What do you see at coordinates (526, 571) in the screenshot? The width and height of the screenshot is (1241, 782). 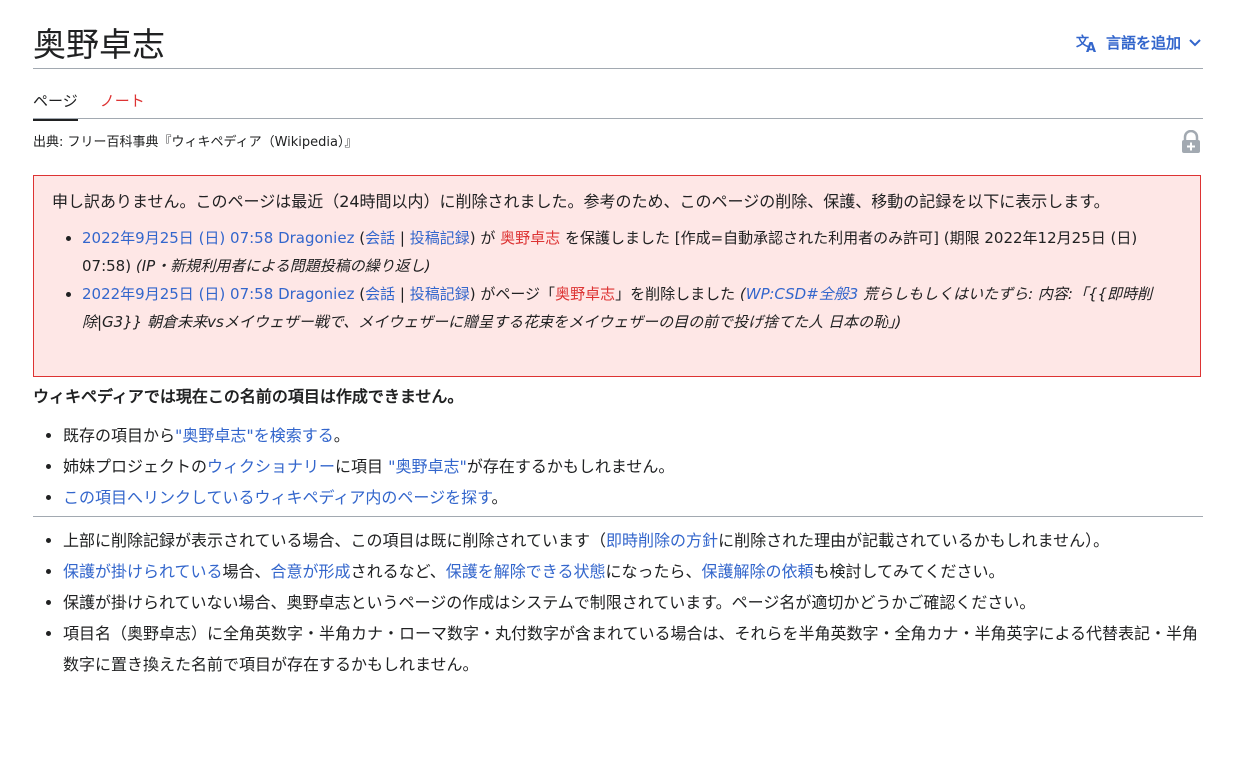 I see `unprotect-state-link: 保護を解除できる状態` at bounding box center [526, 571].